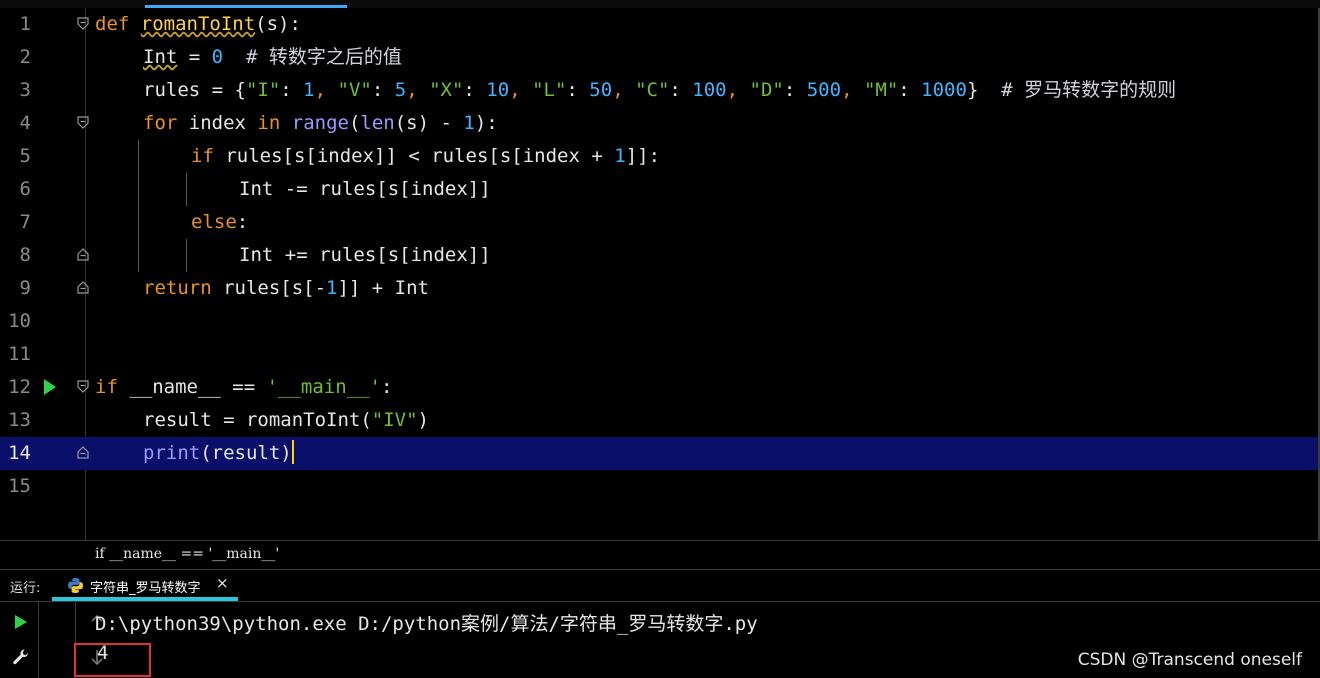 The height and width of the screenshot is (678, 1320). What do you see at coordinates (25, 189) in the screenshot?
I see `line-number: 6` at bounding box center [25, 189].